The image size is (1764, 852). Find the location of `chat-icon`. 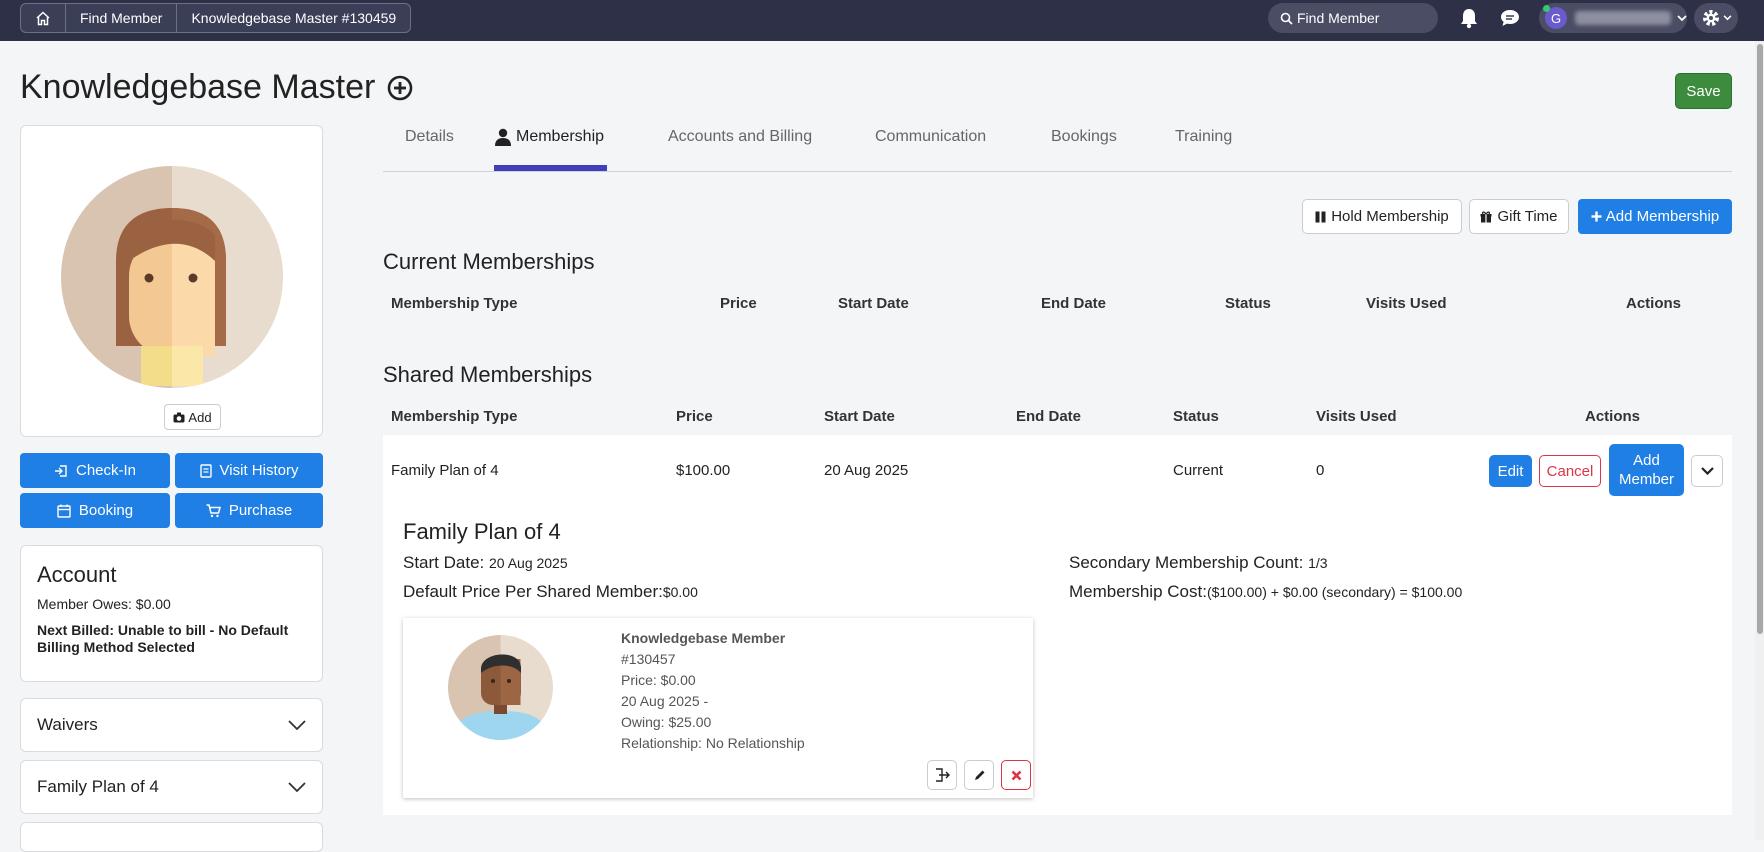

chat-icon is located at coordinates (1510, 18).